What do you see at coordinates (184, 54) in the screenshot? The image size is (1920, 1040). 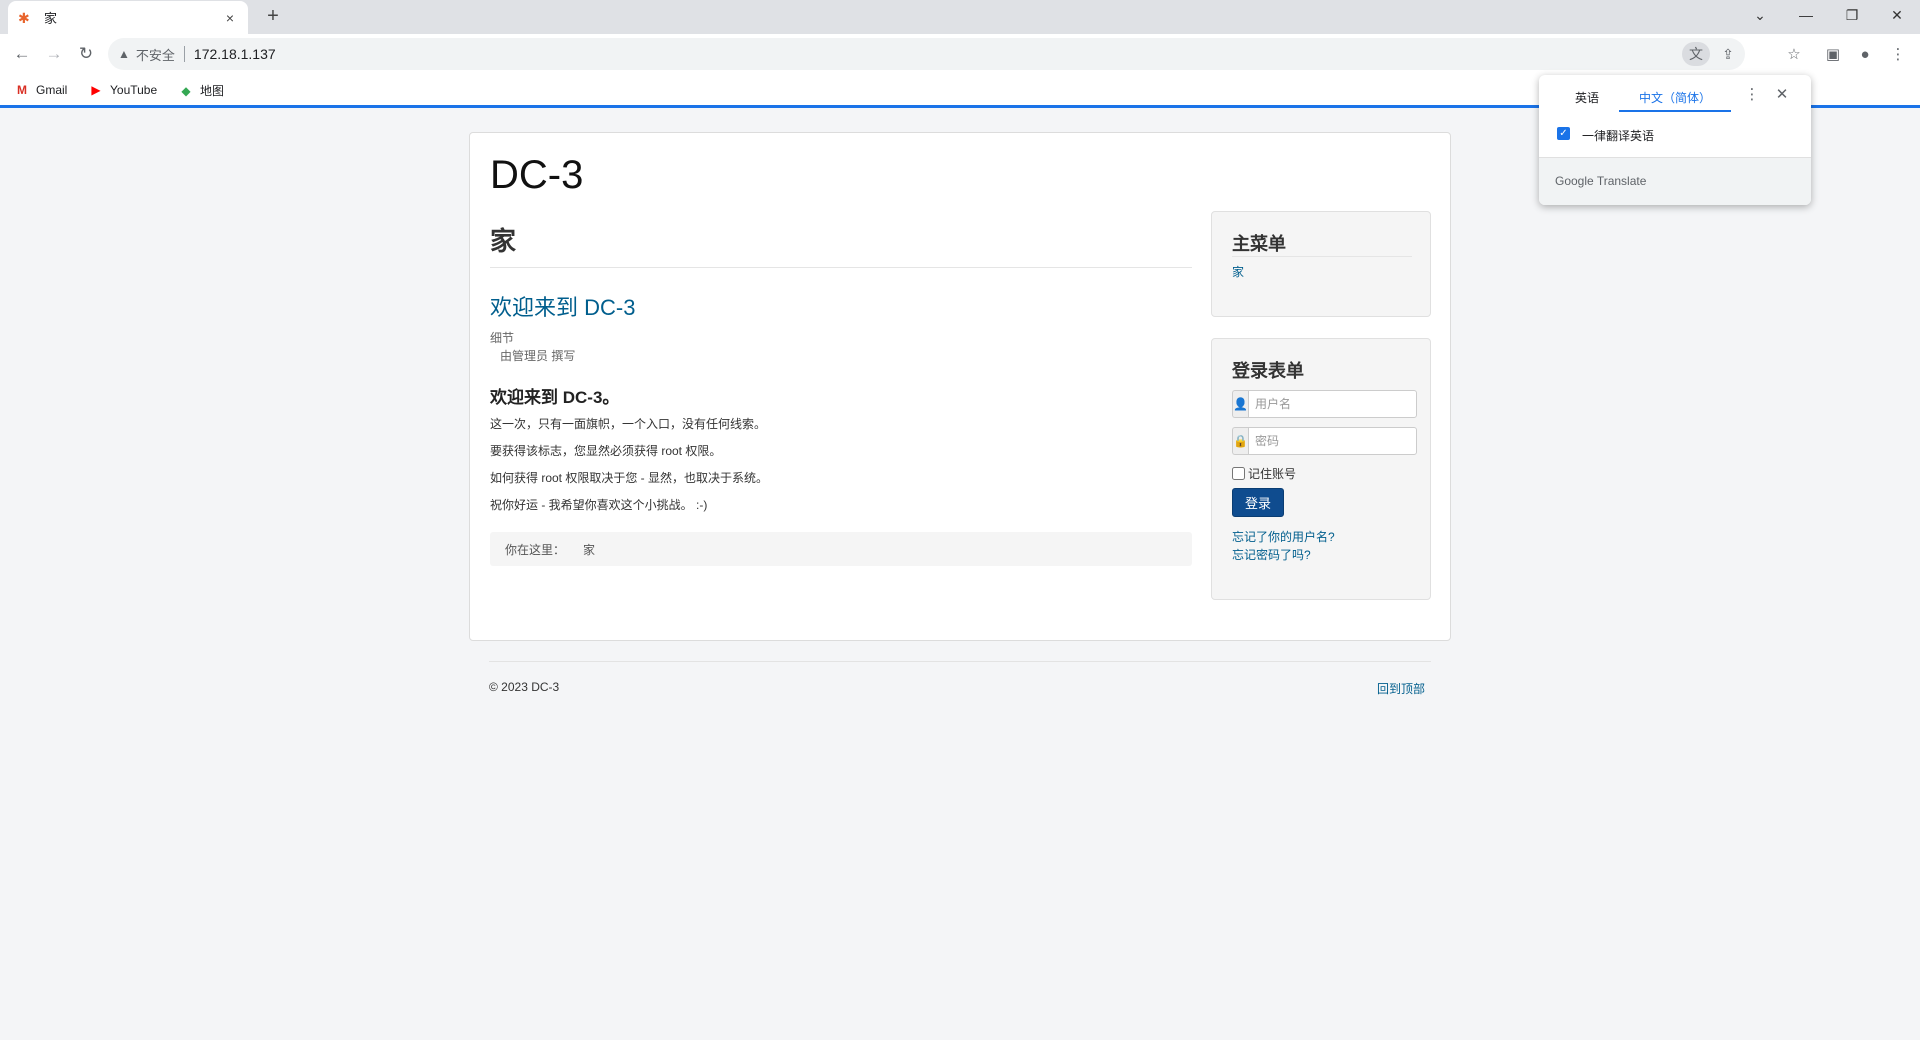 I see `address-separator` at bounding box center [184, 54].